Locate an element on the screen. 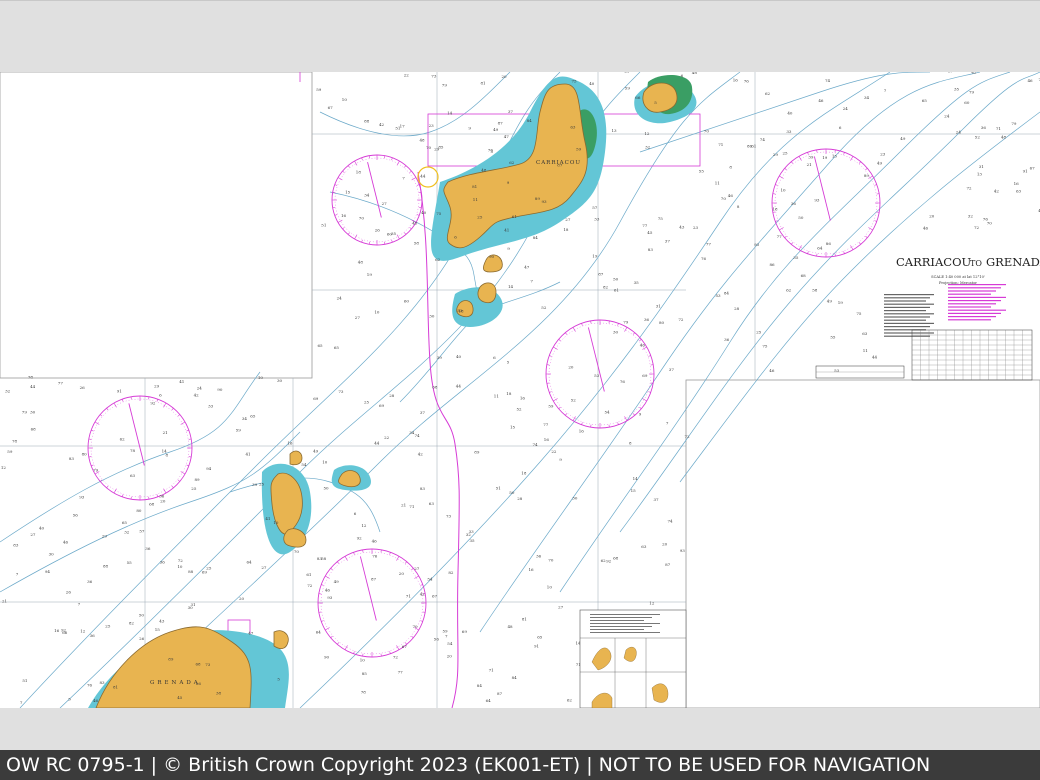 The width and height of the screenshot is (1040, 780). svg-text: 26 is located at coordinates (69, 592).